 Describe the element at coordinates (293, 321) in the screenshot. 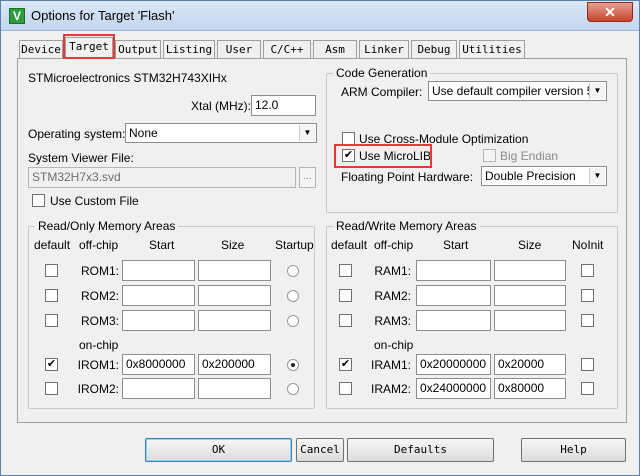

I see `rom3-startup-radio` at that location.